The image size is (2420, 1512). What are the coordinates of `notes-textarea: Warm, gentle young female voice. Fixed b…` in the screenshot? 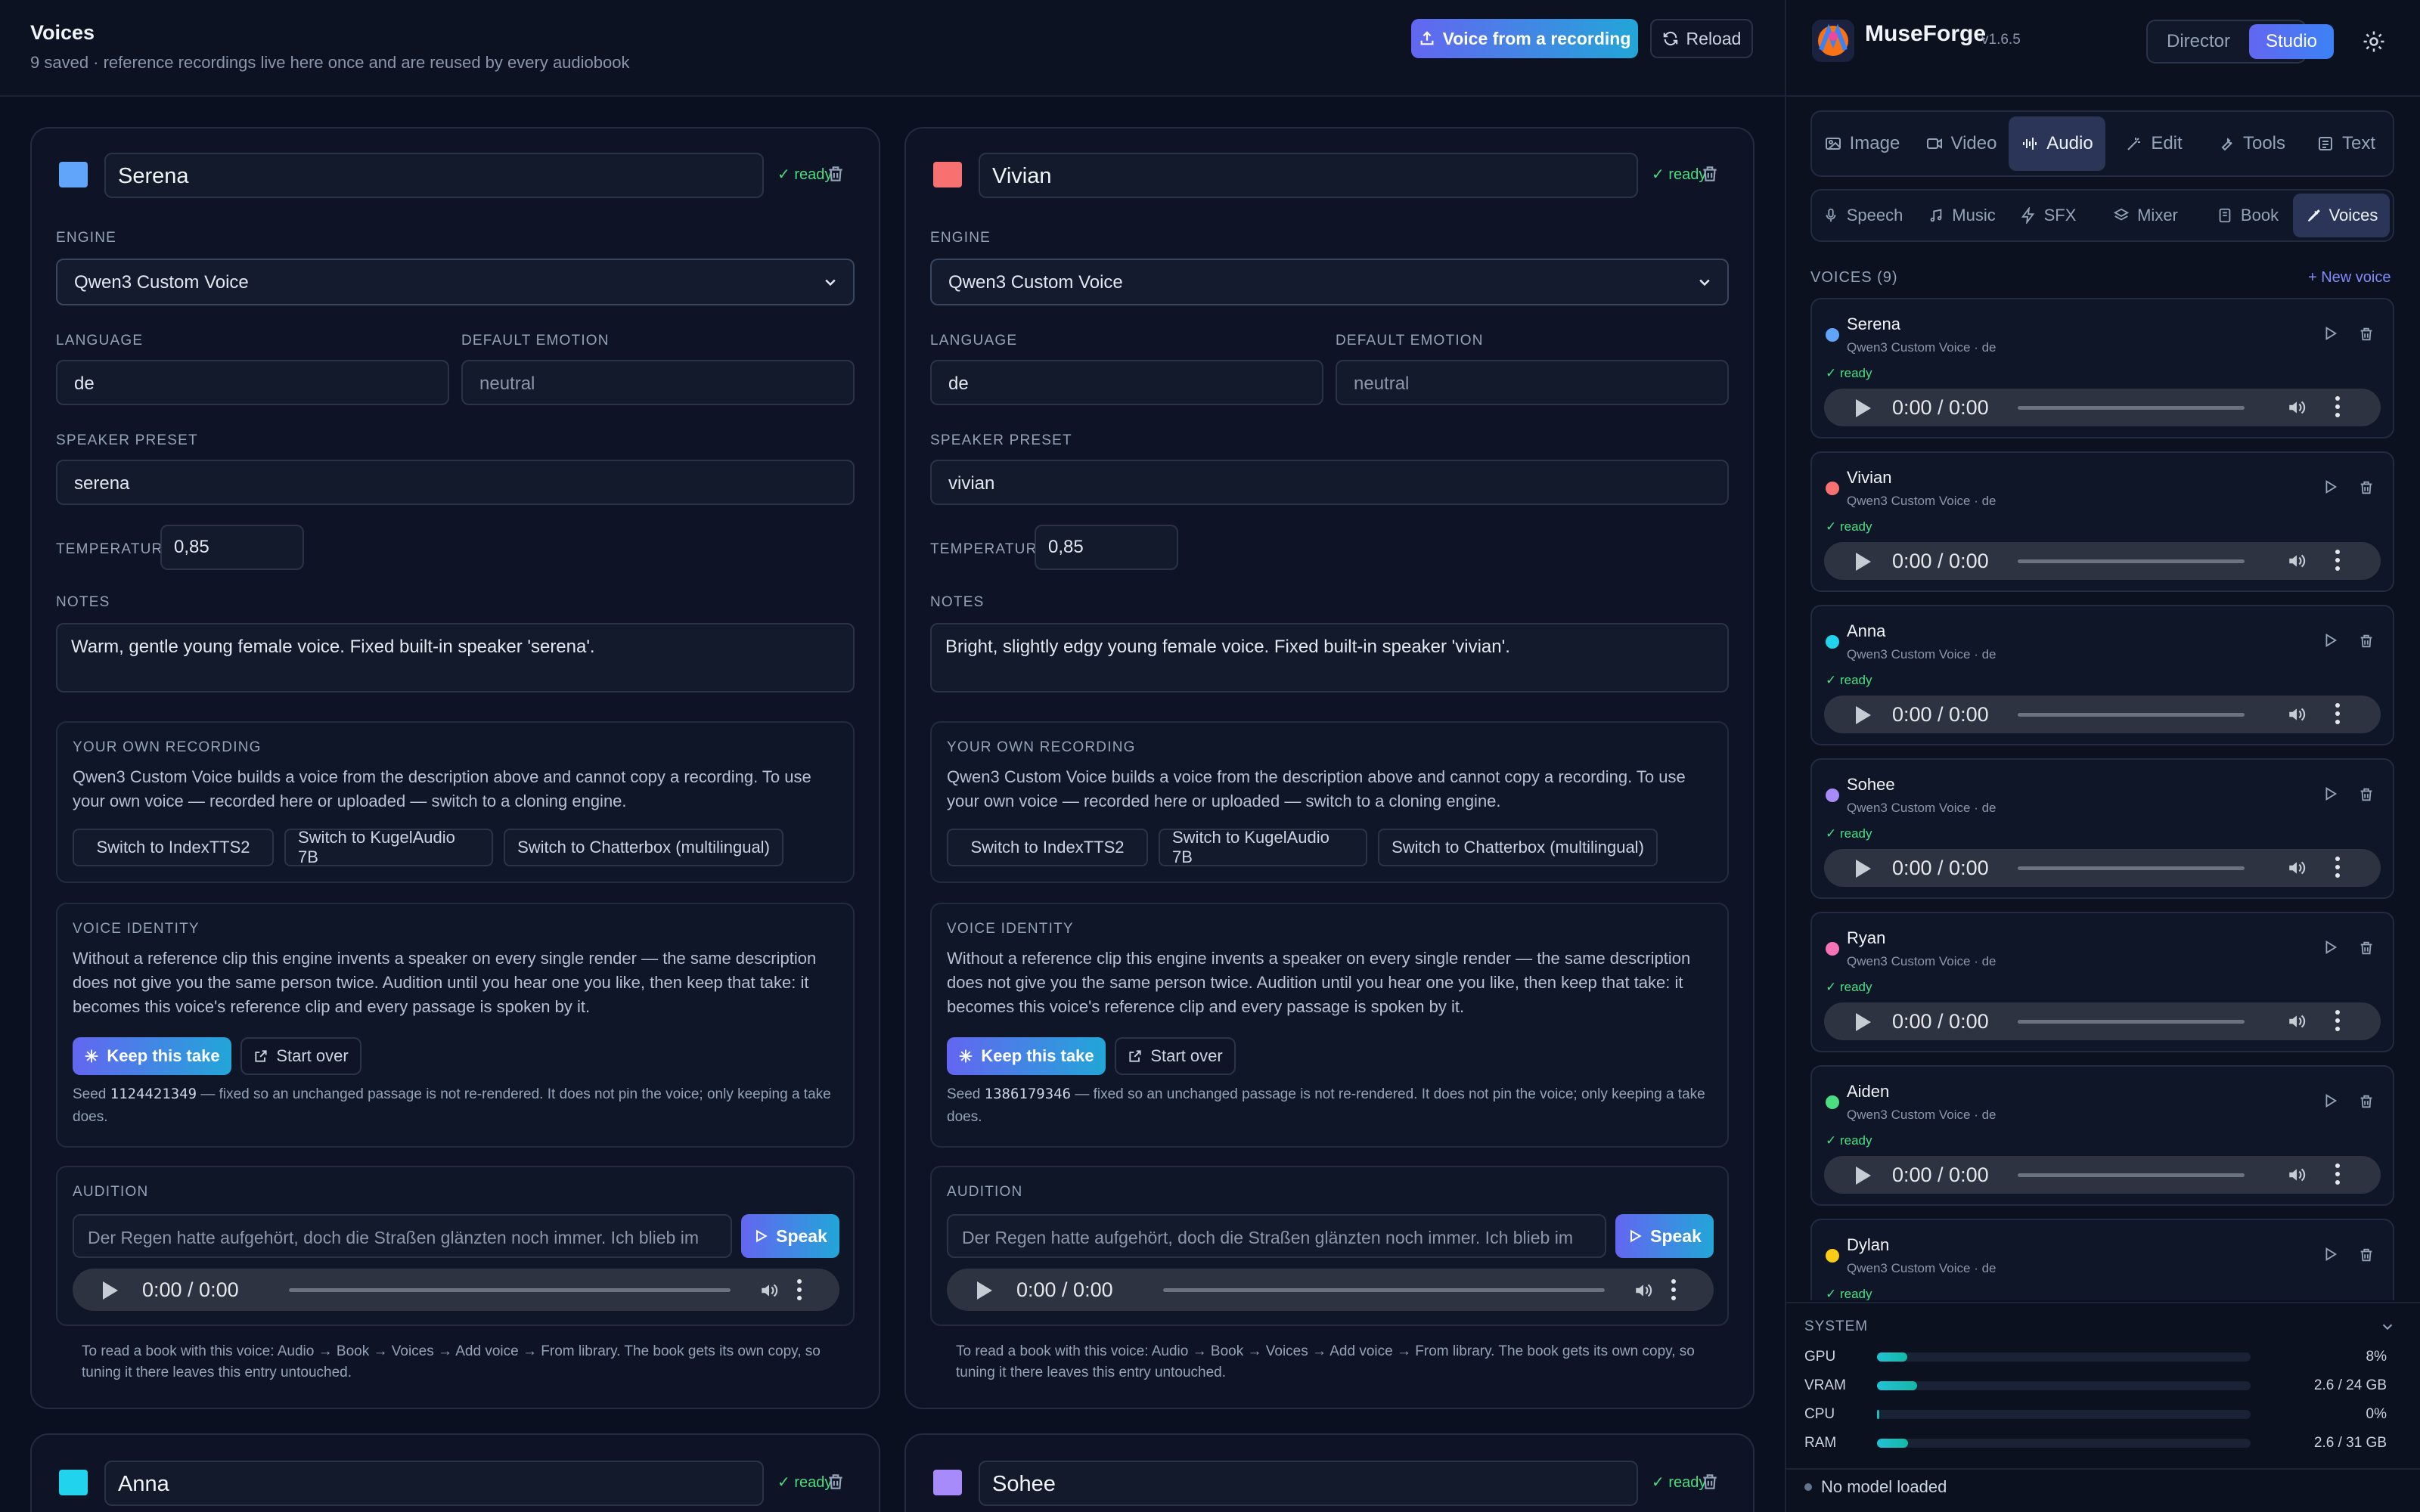 It's located at (455, 657).